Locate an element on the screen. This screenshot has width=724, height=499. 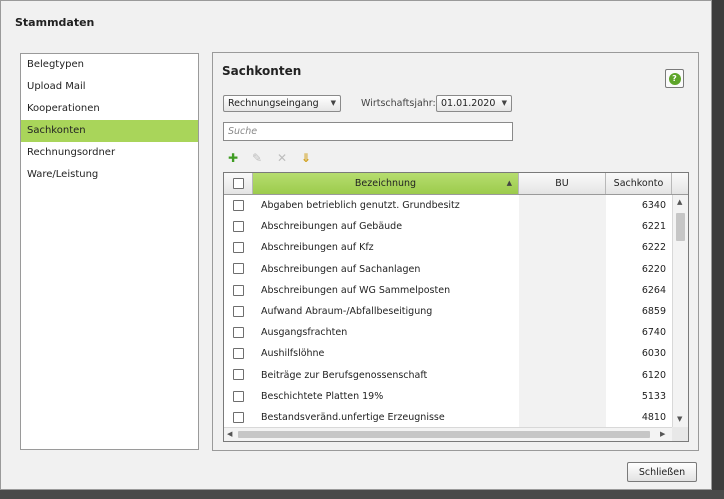
horizontal-scroll-thumb is located at coordinates (444, 434).